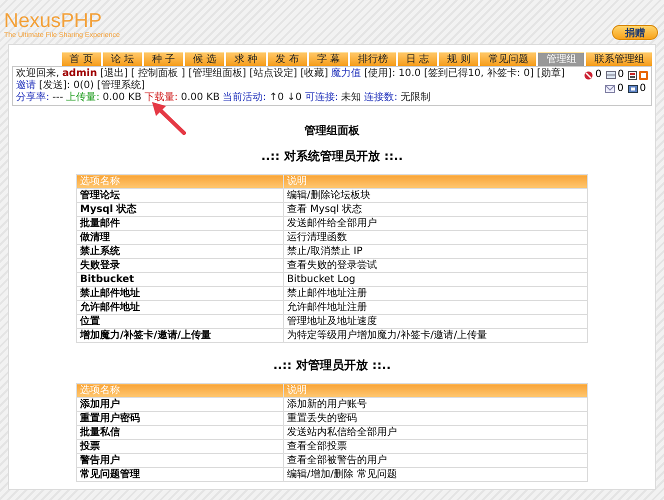 The height and width of the screenshot is (500, 664). I want to click on panel-title: 管理组面板, so click(332, 131).